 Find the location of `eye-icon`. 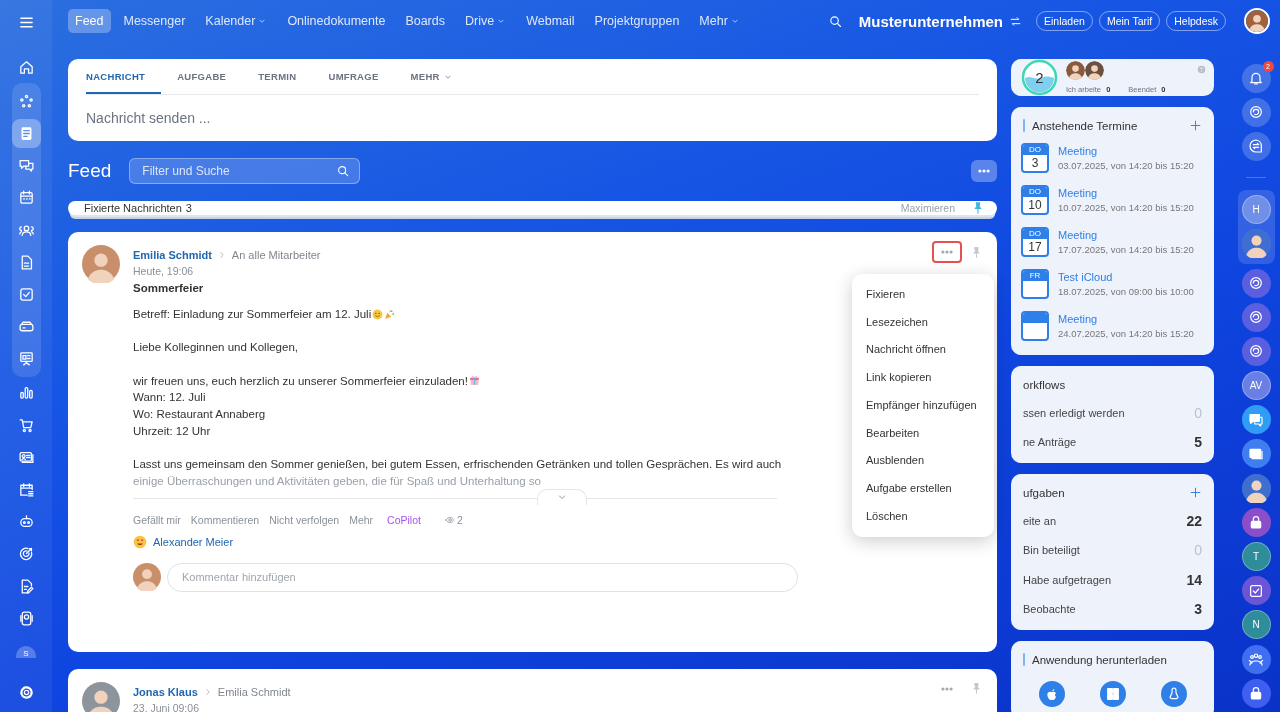

eye-icon is located at coordinates (449, 519).